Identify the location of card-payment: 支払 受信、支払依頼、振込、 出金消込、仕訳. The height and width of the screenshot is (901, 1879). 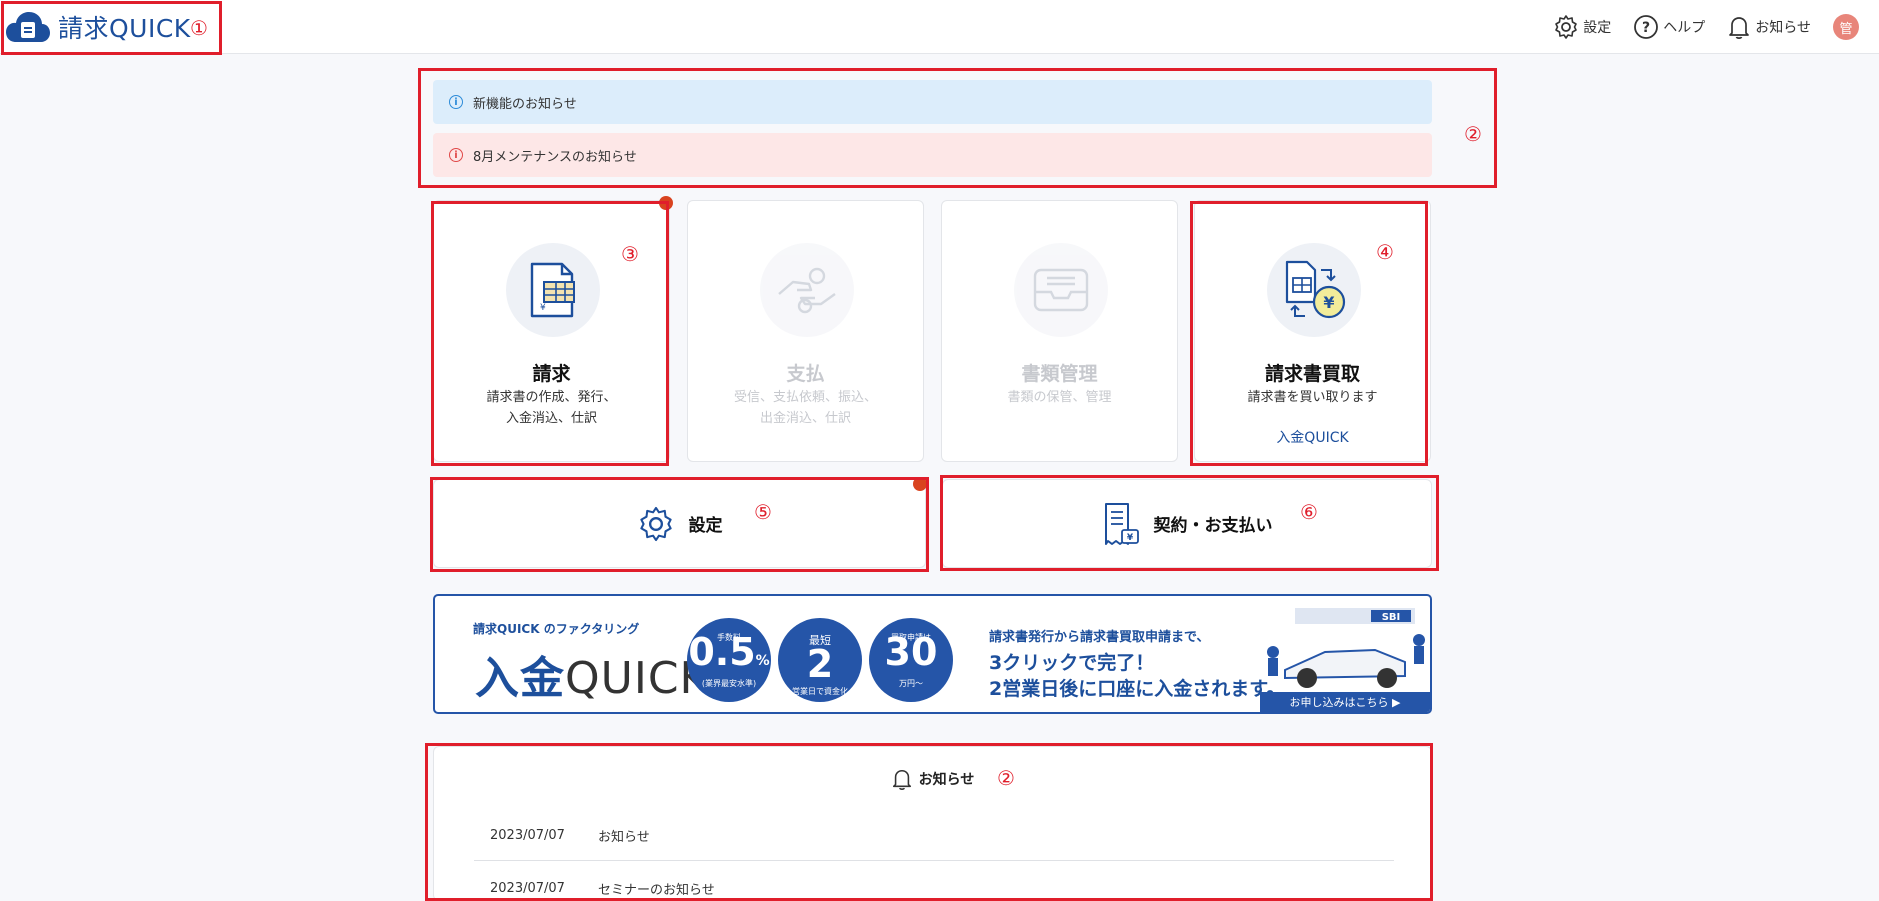
(805, 331).